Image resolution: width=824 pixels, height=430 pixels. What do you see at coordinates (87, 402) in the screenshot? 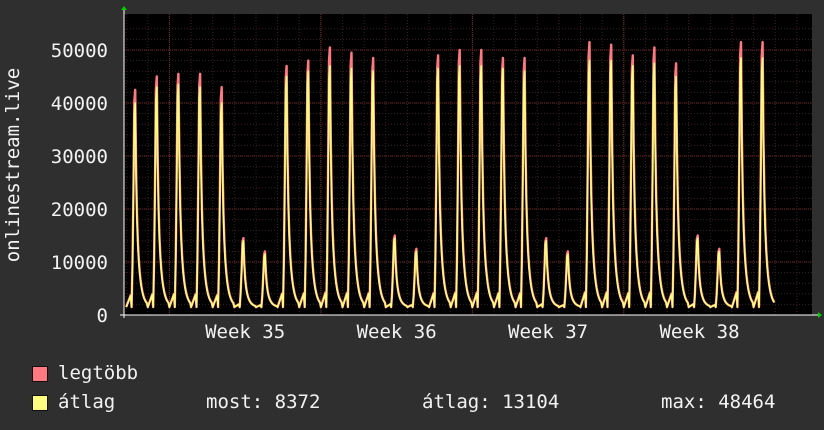
I see `legend-label-avg: átlag` at bounding box center [87, 402].